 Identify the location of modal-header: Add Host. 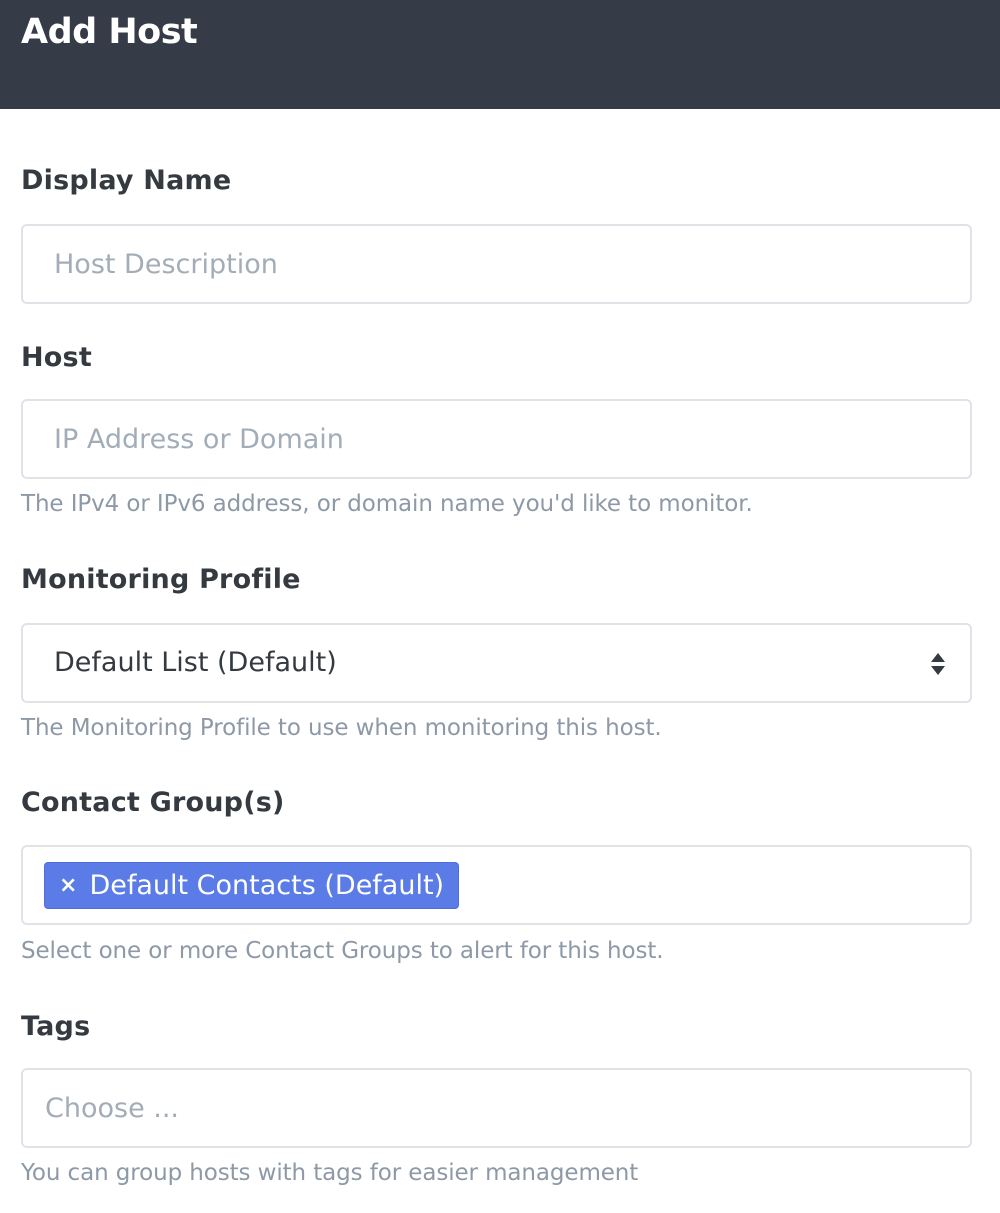
(500, 54).